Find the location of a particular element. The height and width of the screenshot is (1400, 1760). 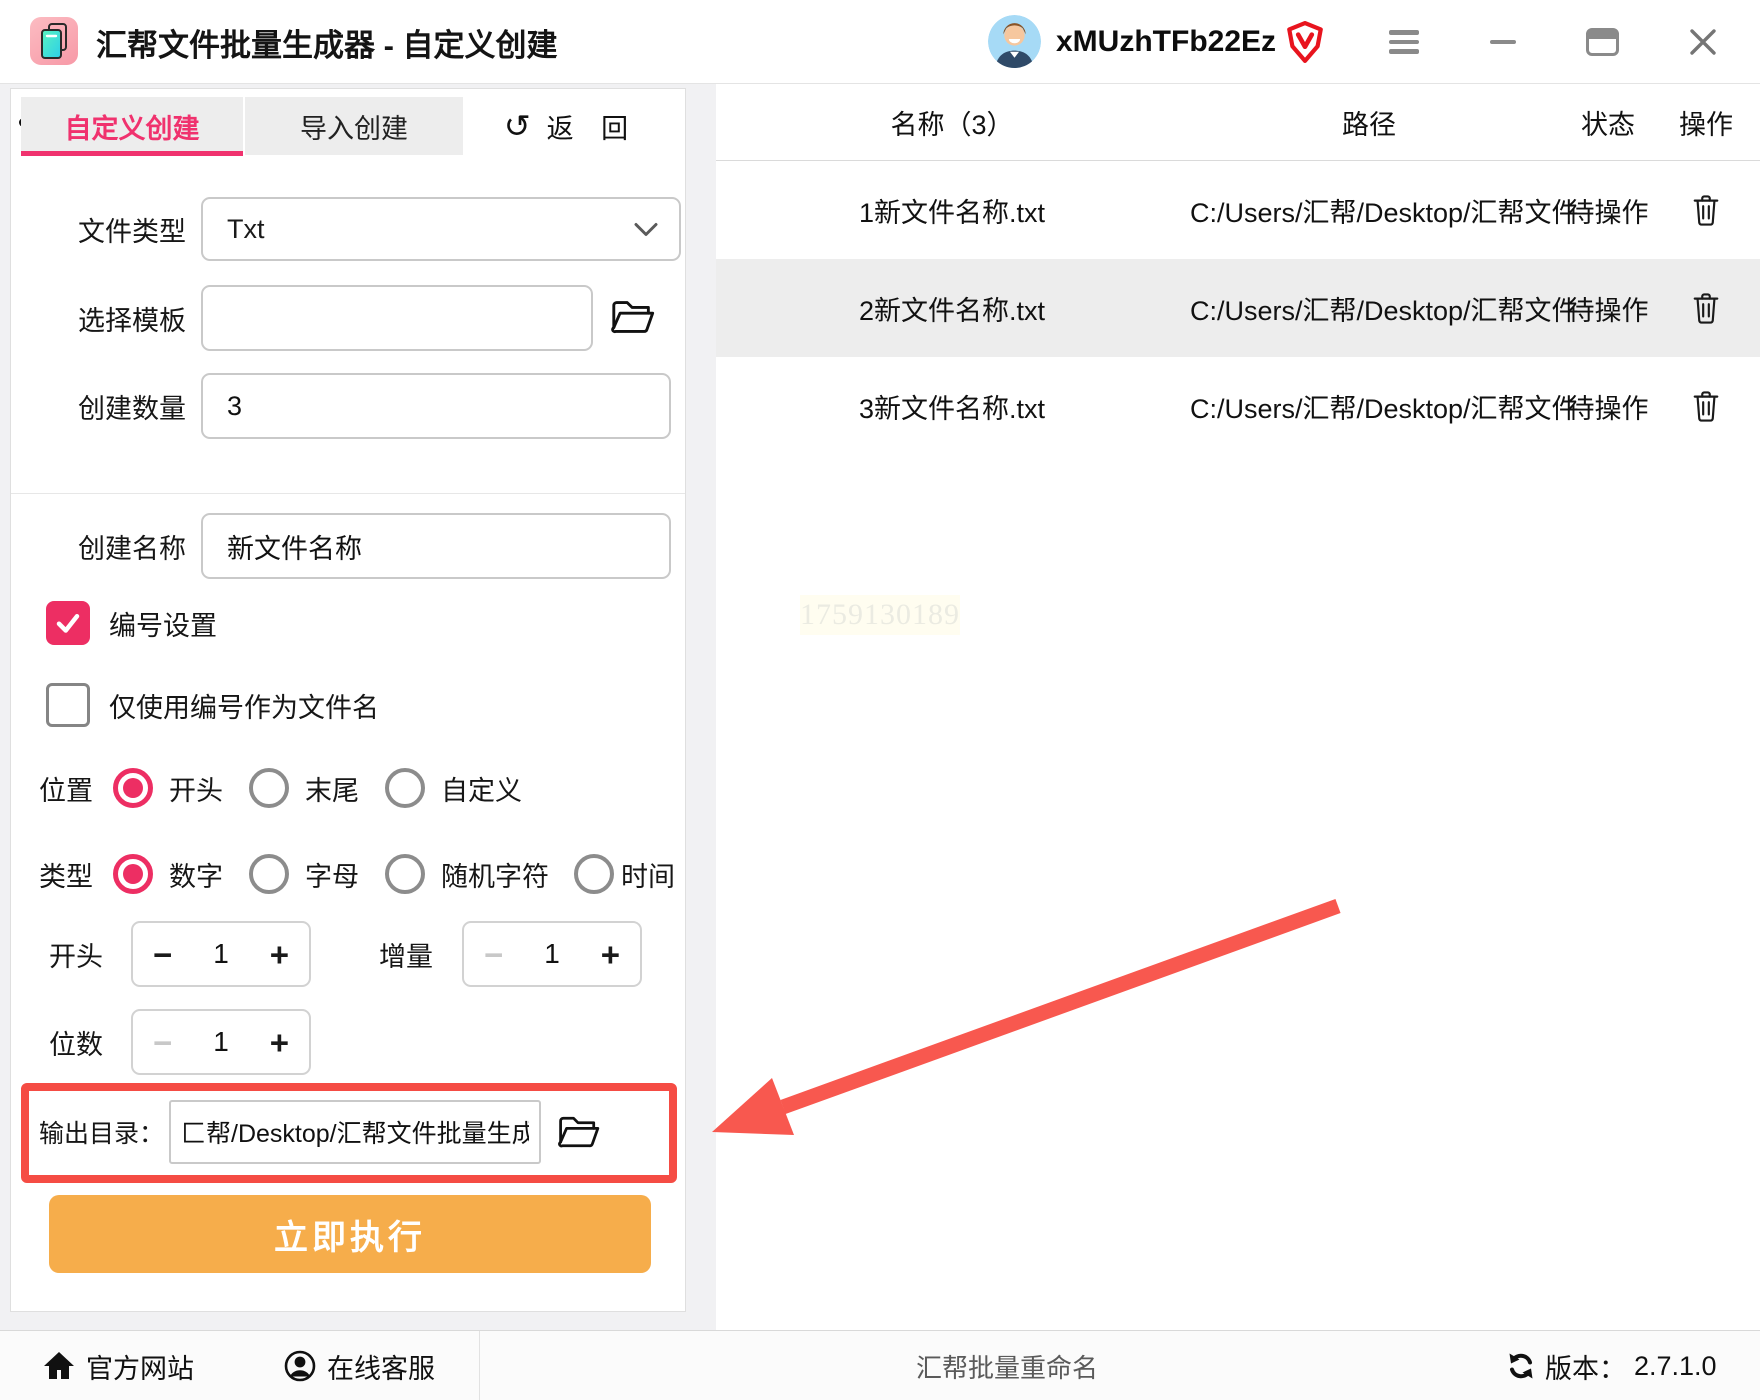

radio-position-end is located at coordinates (269, 788).